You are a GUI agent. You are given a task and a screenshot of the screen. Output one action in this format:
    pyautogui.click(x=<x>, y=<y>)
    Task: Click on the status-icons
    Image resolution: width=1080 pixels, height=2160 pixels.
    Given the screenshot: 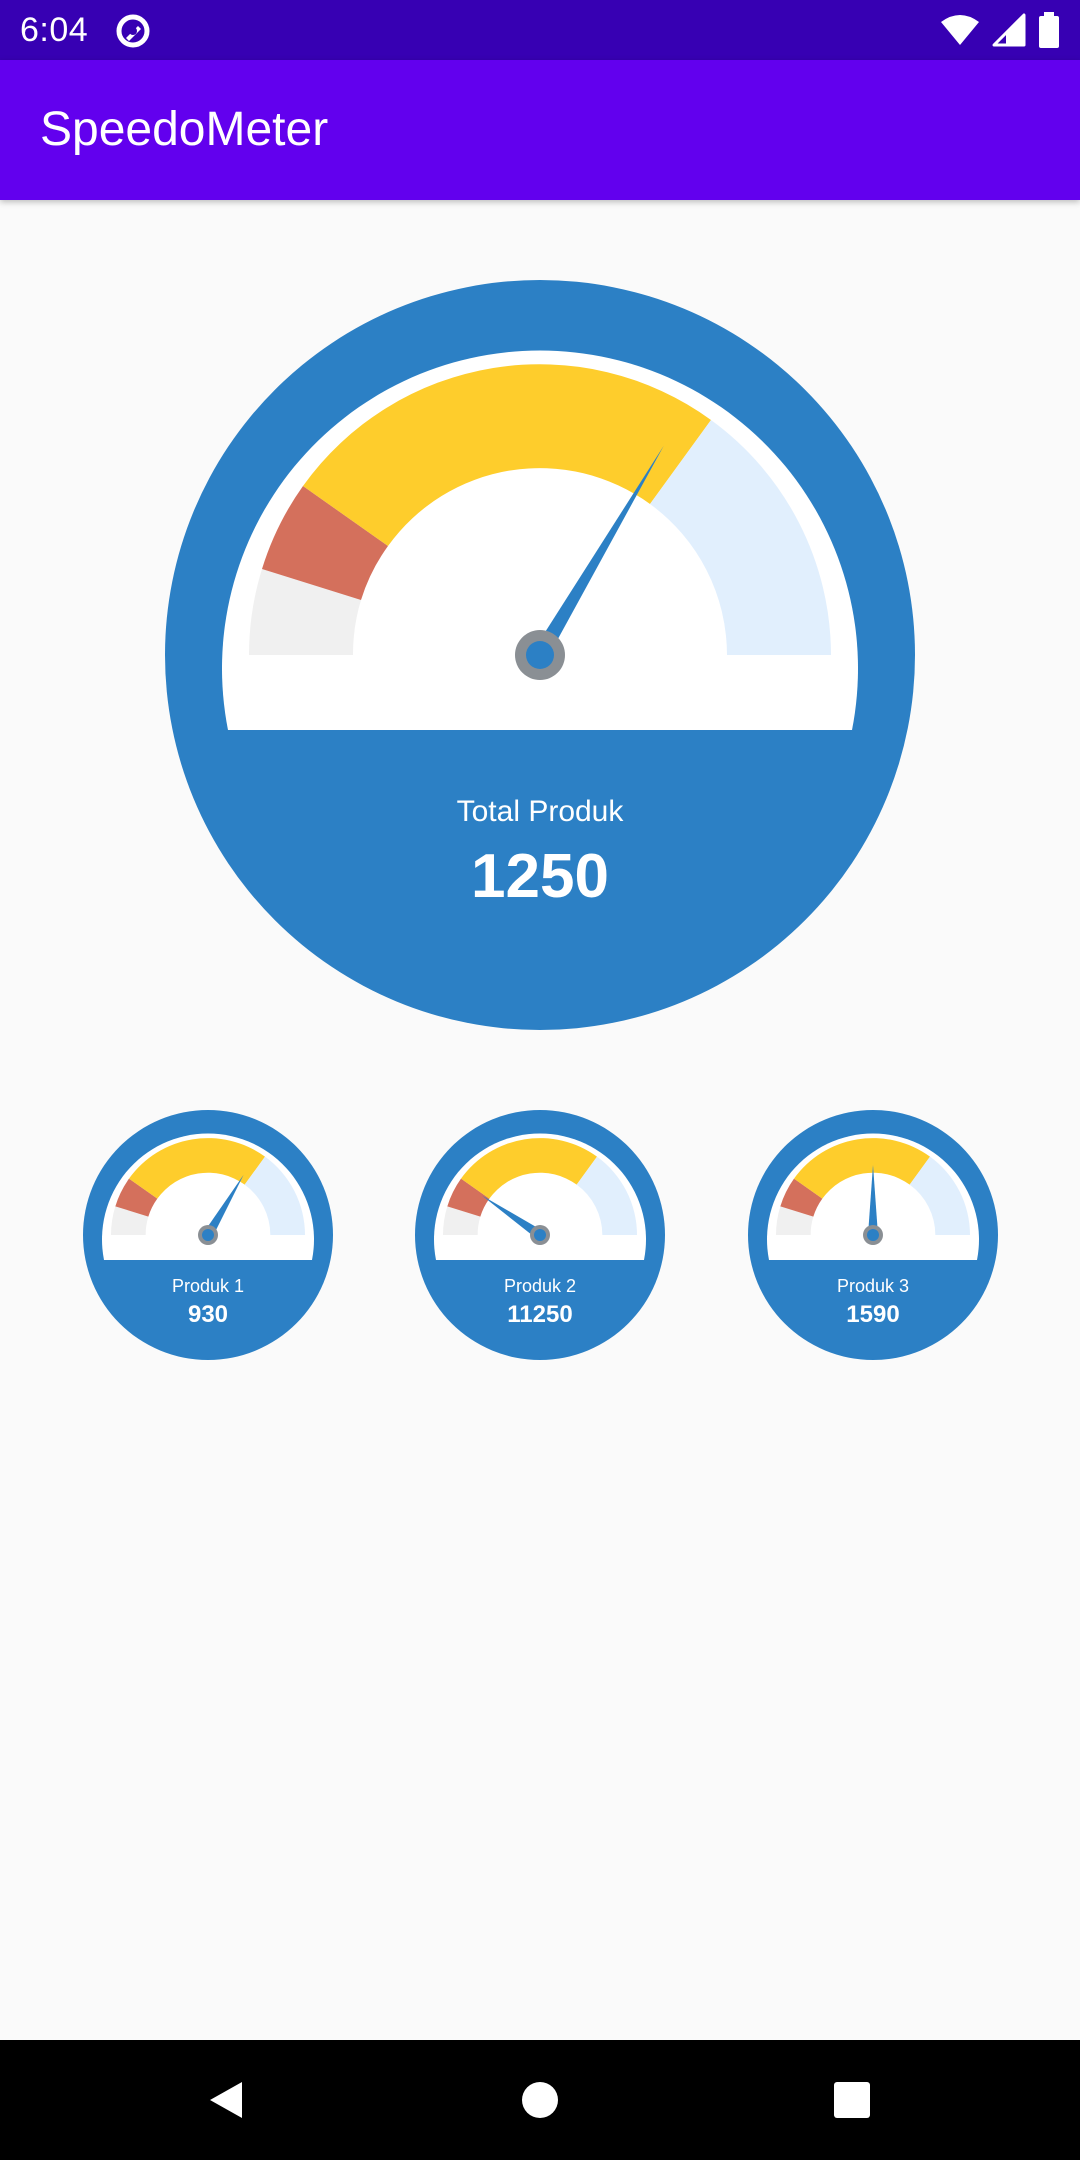 What is the action you would take?
    pyautogui.click(x=1000, y=30)
    